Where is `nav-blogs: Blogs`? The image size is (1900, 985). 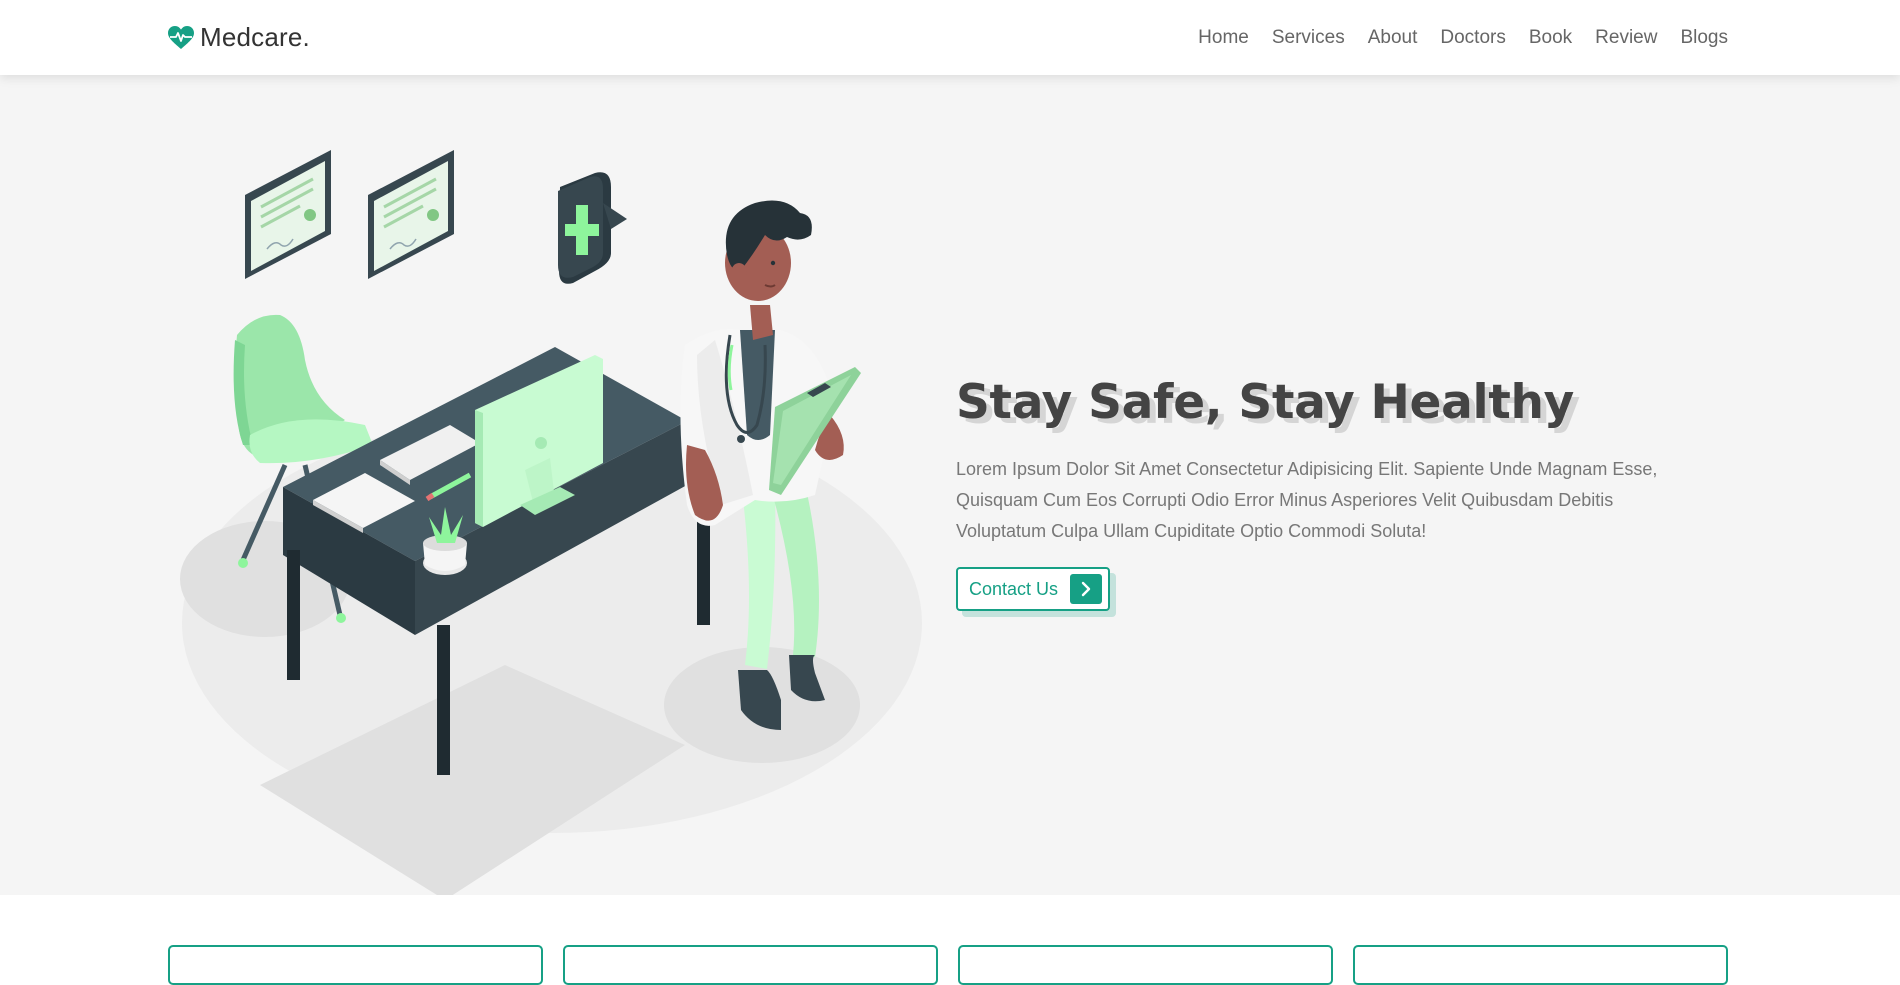 nav-blogs: Blogs is located at coordinates (1704, 38).